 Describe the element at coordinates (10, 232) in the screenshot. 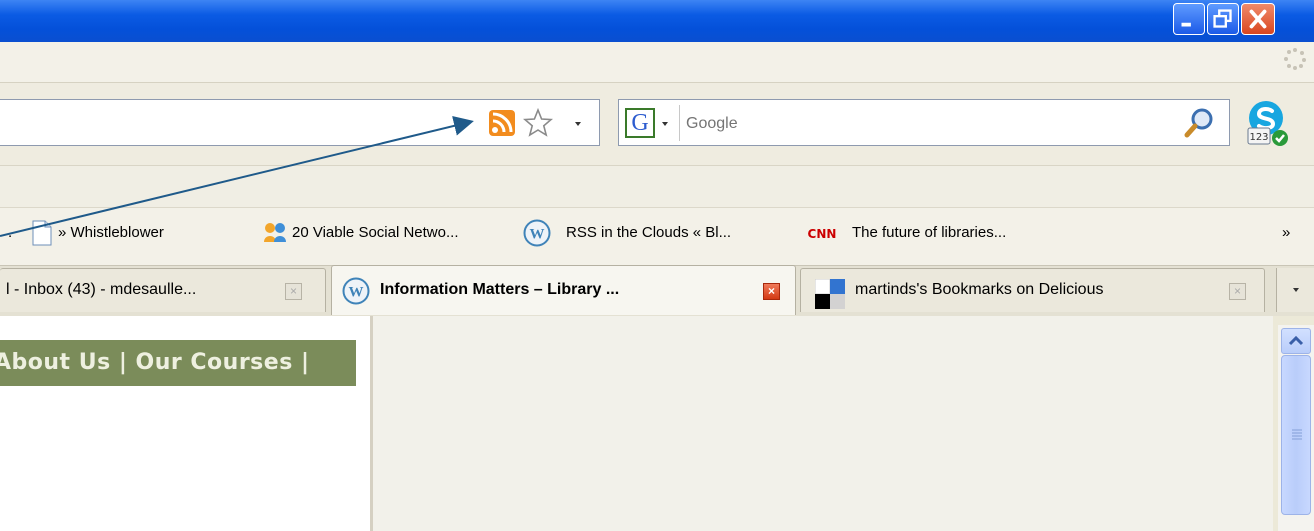

I see `bookmark-overflow-left: .` at that location.